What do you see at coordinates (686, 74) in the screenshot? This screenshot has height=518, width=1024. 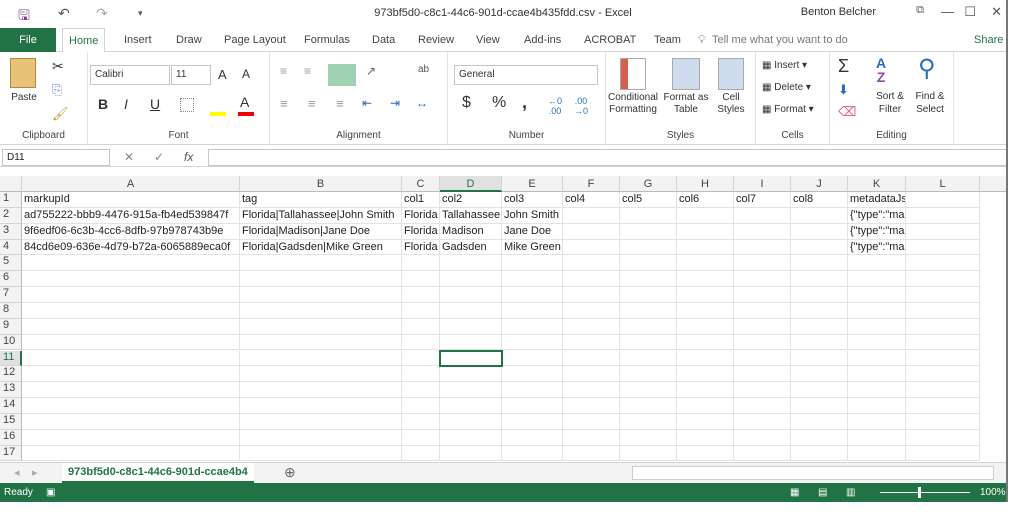 I see `format-as-table-icon` at bounding box center [686, 74].